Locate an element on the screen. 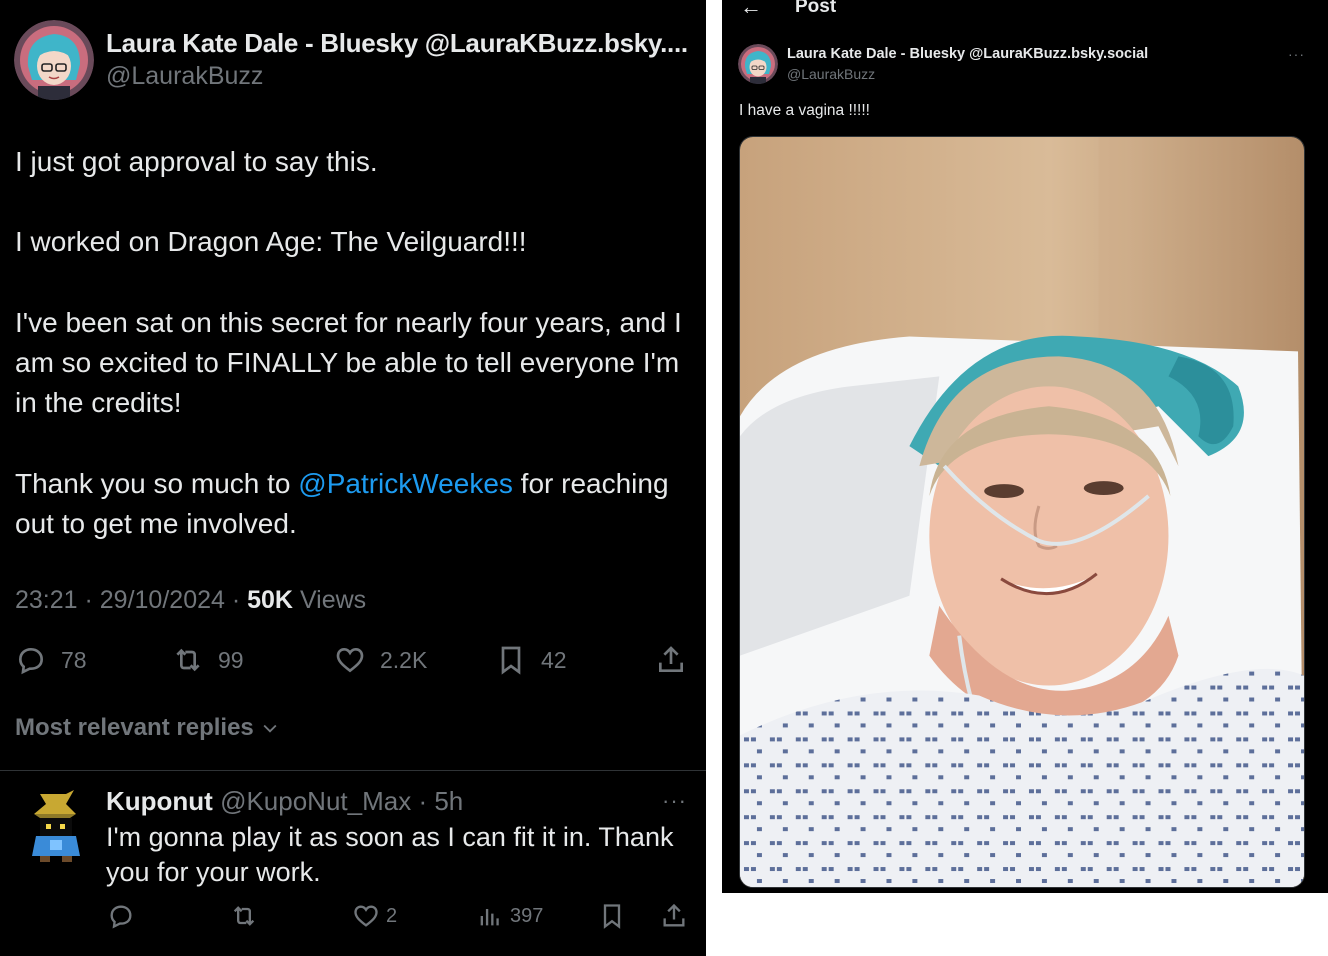  divider is located at coordinates (353, 770).